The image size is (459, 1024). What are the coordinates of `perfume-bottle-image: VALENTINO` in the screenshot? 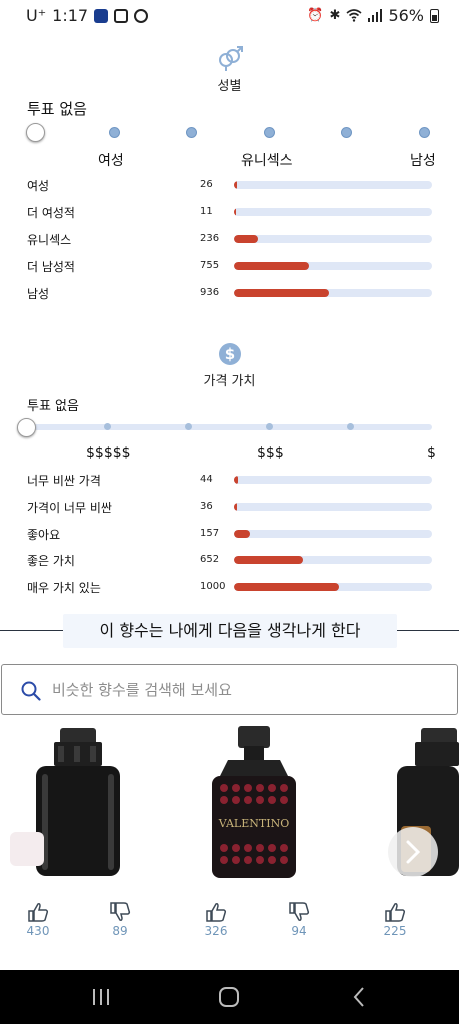 It's located at (254, 802).